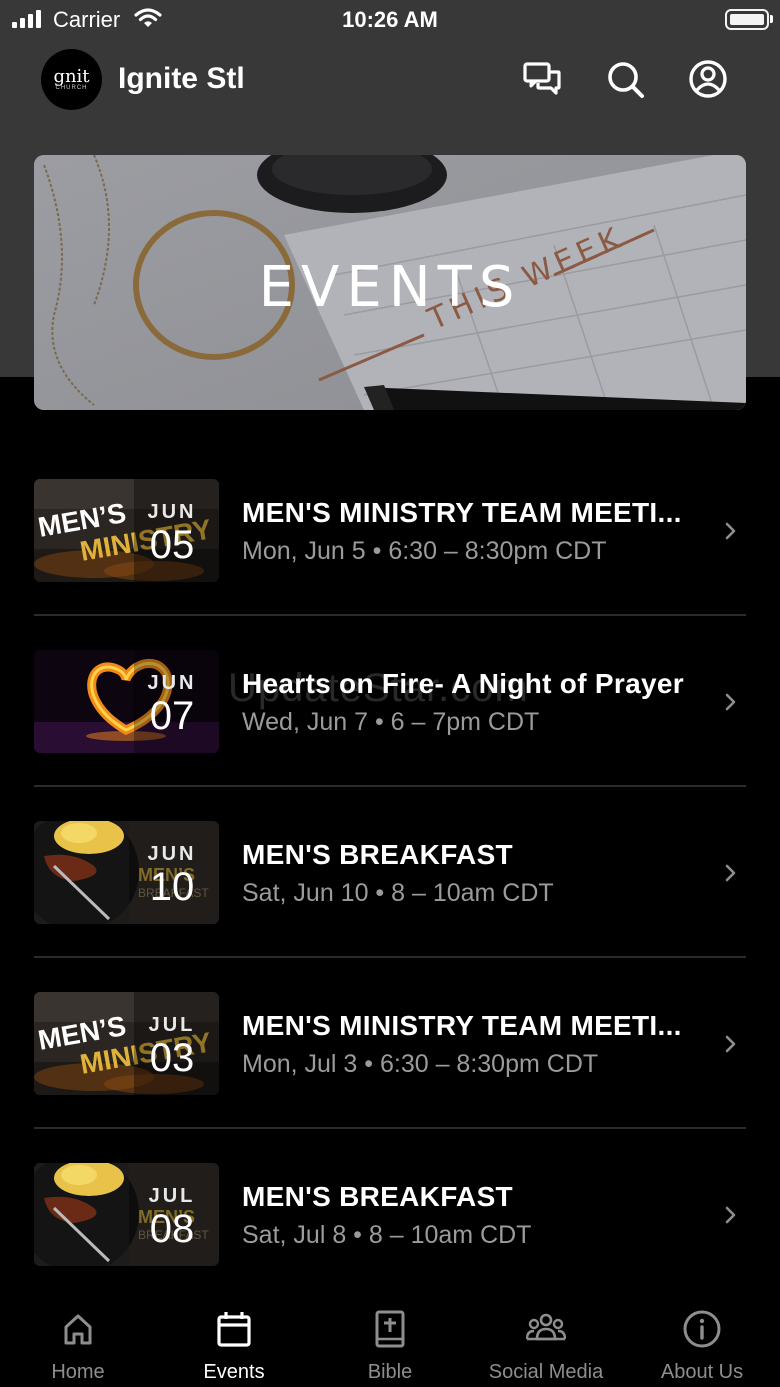 The width and height of the screenshot is (780, 1387). I want to click on logo-text: gnit, so click(71, 76).